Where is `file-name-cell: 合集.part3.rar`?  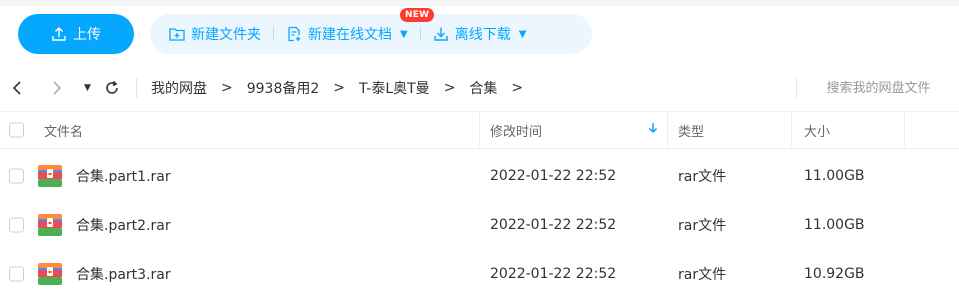
file-name-cell: 合集.part3.rar is located at coordinates (104, 273).